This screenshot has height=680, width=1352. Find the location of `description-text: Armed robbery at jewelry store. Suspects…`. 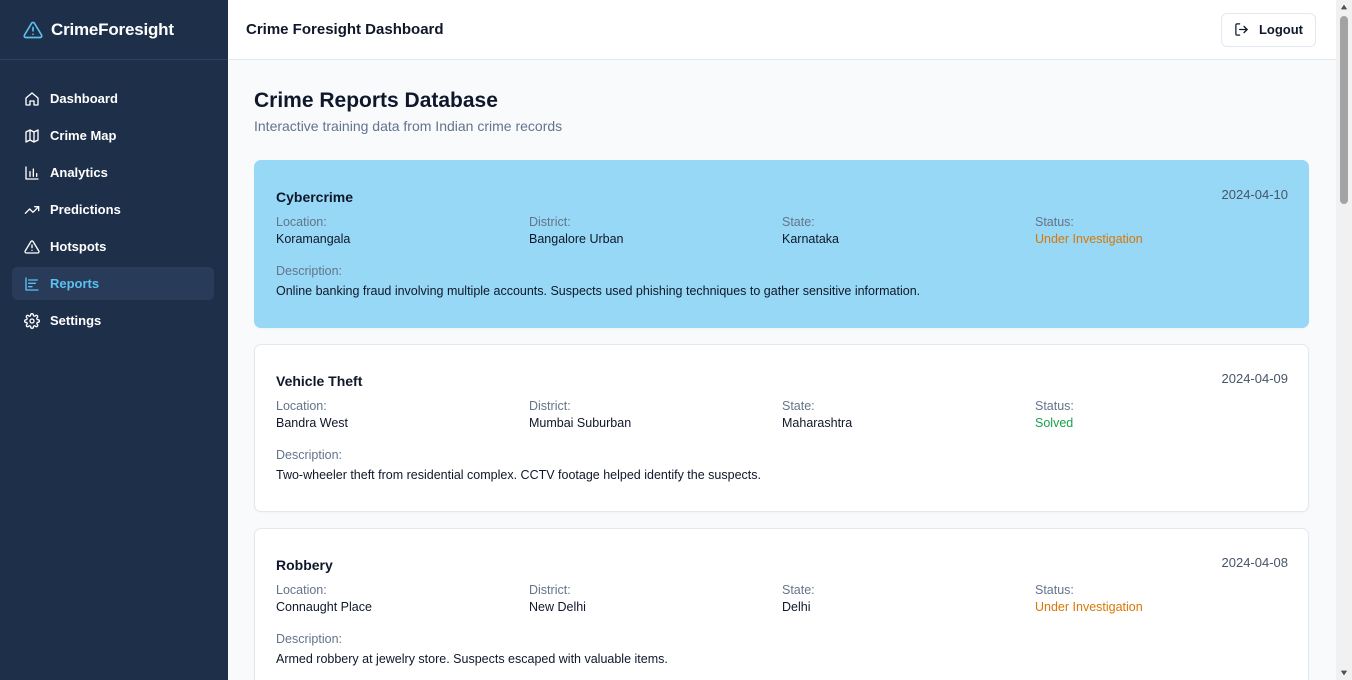

description-text: Armed robbery at jewelry store. Suspects… is located at coordinates (472, 659).